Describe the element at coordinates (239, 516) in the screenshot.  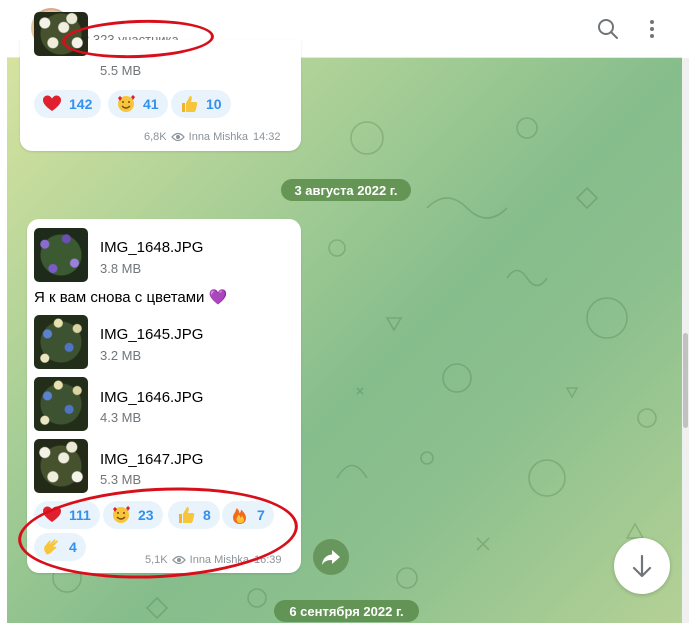
I see `fire-icon` at that location.